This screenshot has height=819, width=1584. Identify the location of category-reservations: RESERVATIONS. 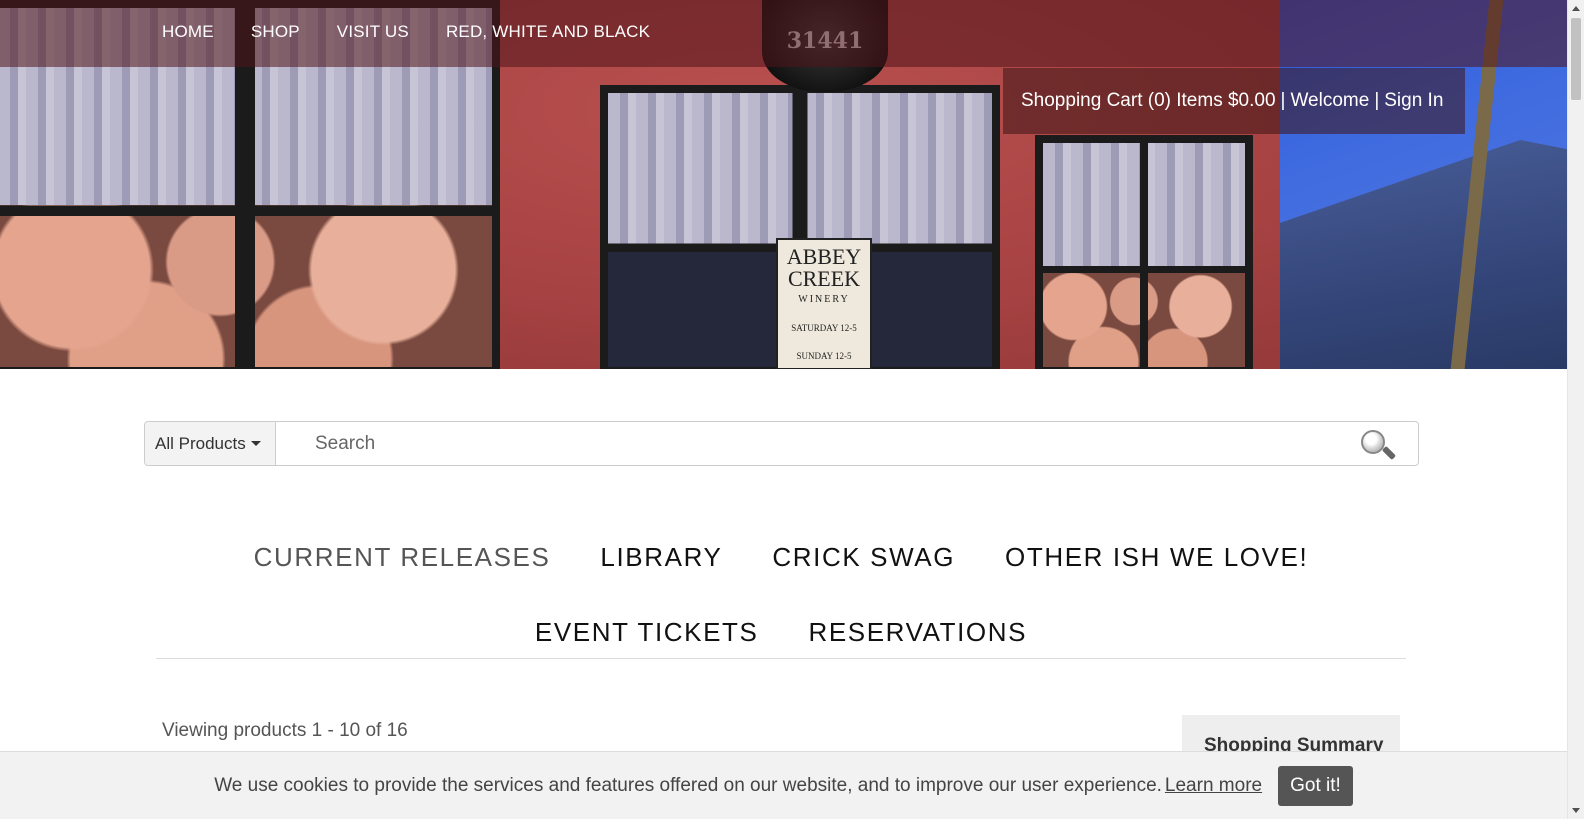
(917, 632).